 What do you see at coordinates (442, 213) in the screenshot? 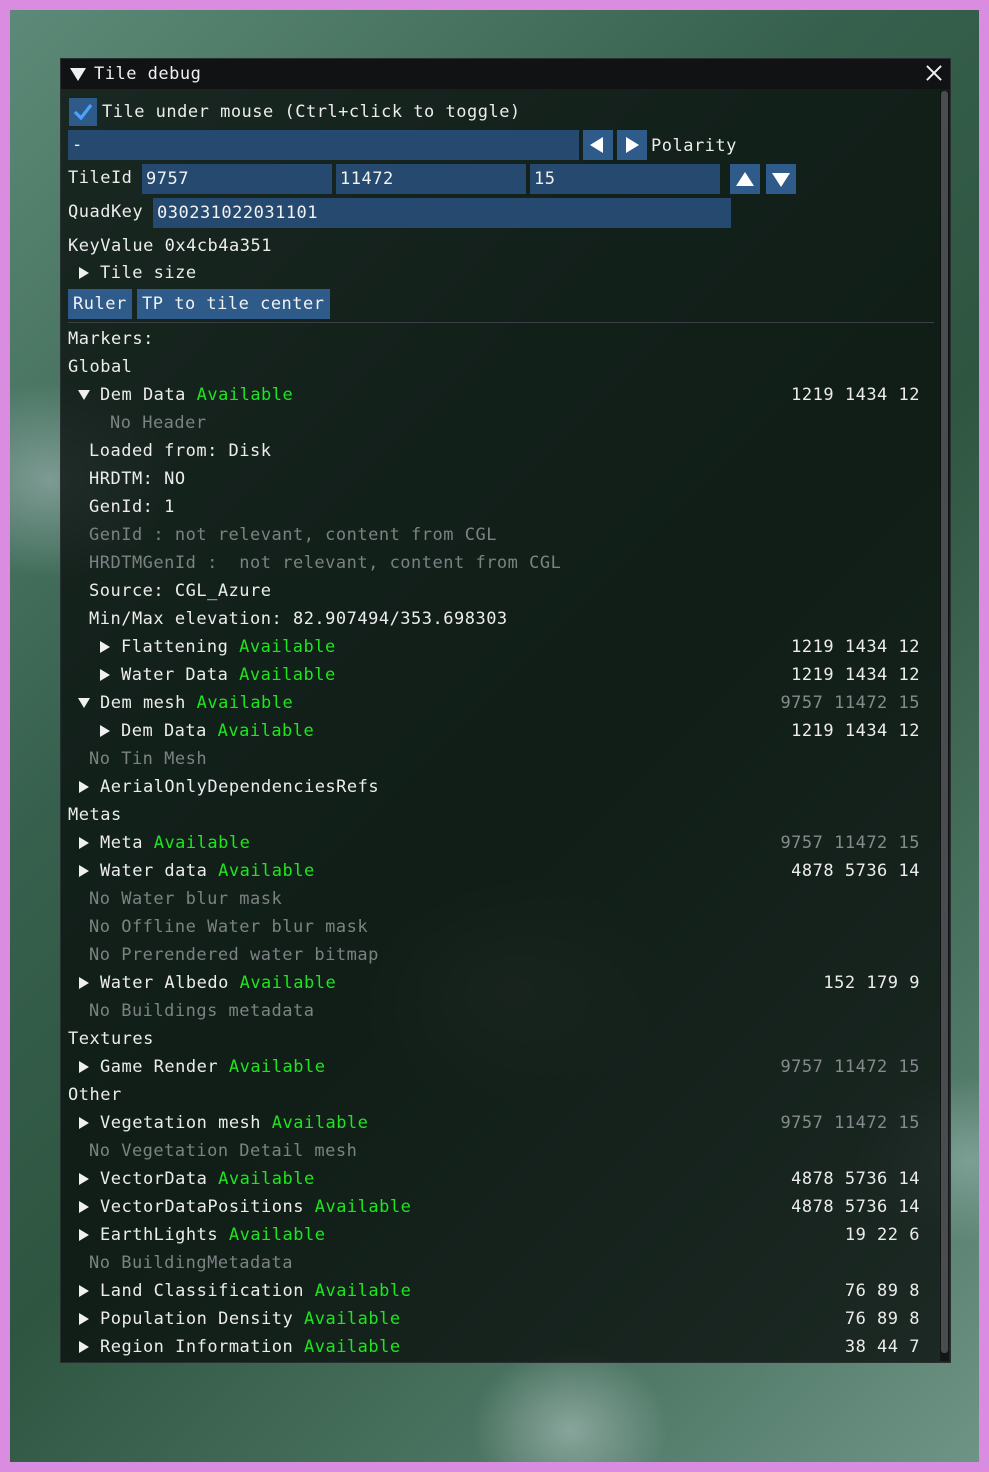
I see `quadkey-field: 030231022031101` at bounding box center [442, 213].